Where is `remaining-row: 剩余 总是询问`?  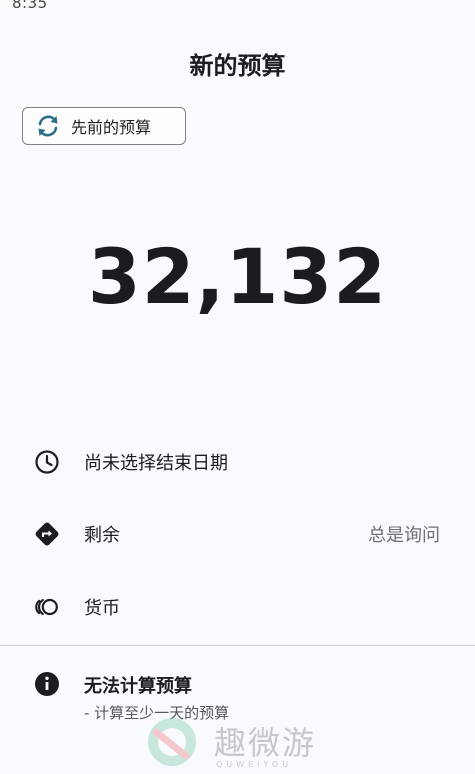 remaining-row: 剩余 总是询问 is located at coordinates (237, 534).